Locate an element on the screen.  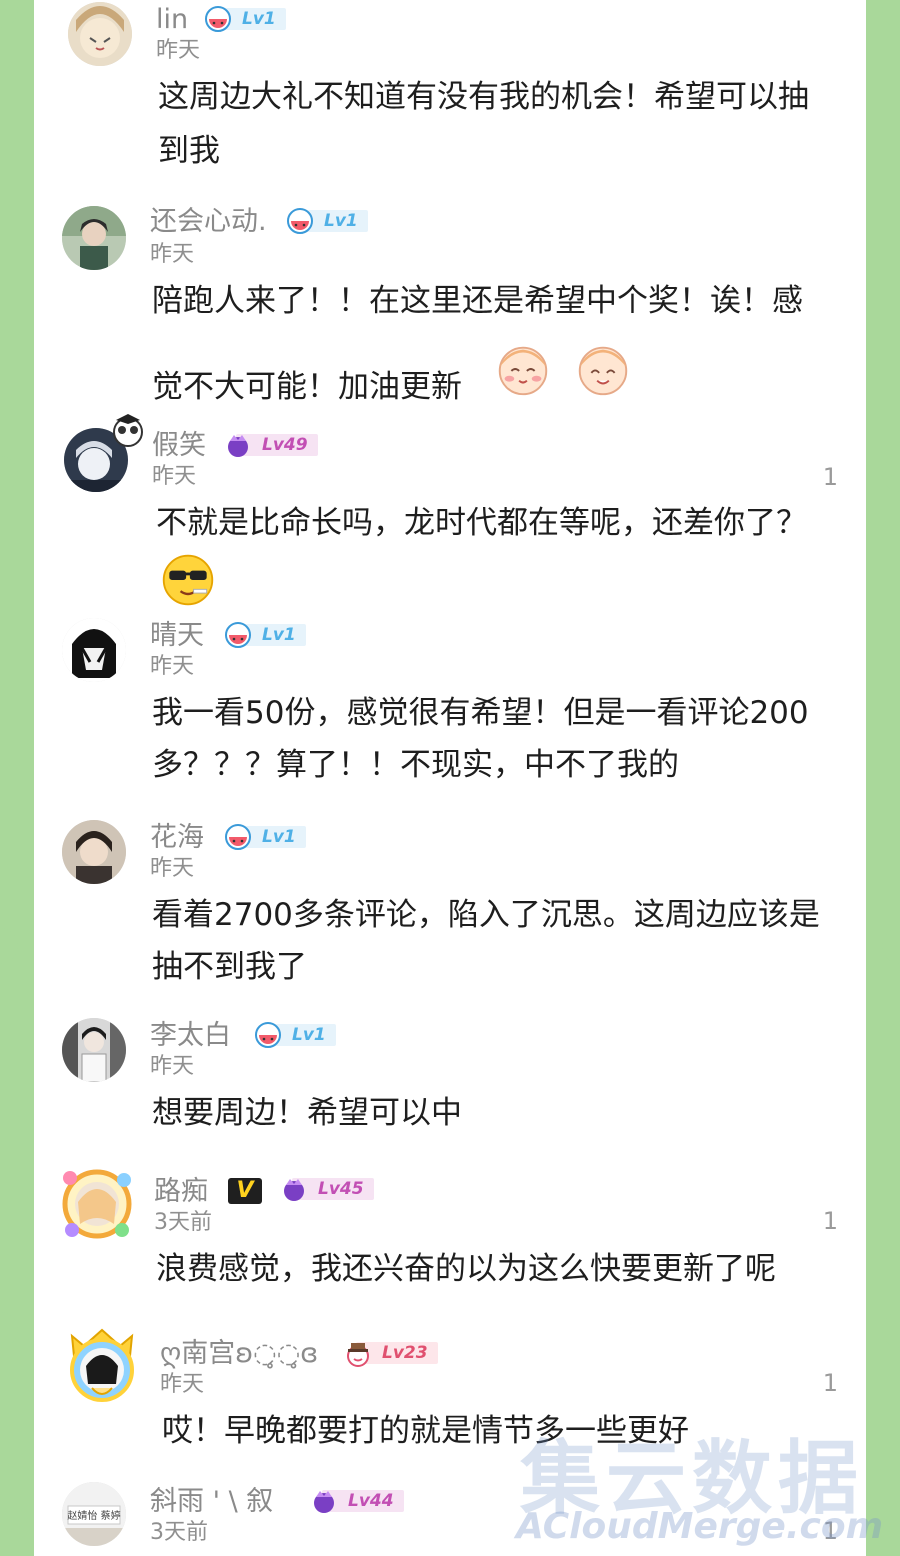
user-name: 还会心动. is located at coordinates (208, 222).